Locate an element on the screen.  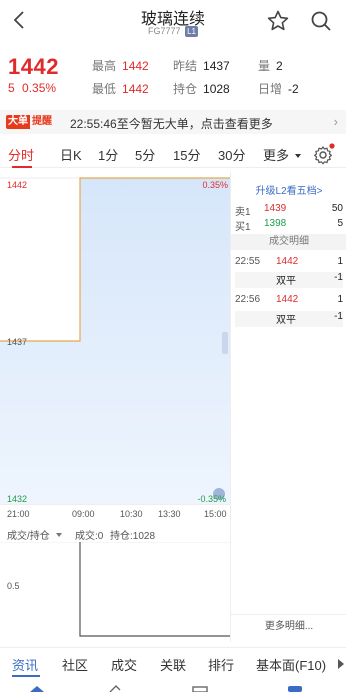
tab-related: 关联 is located at coordinates (173, 664).